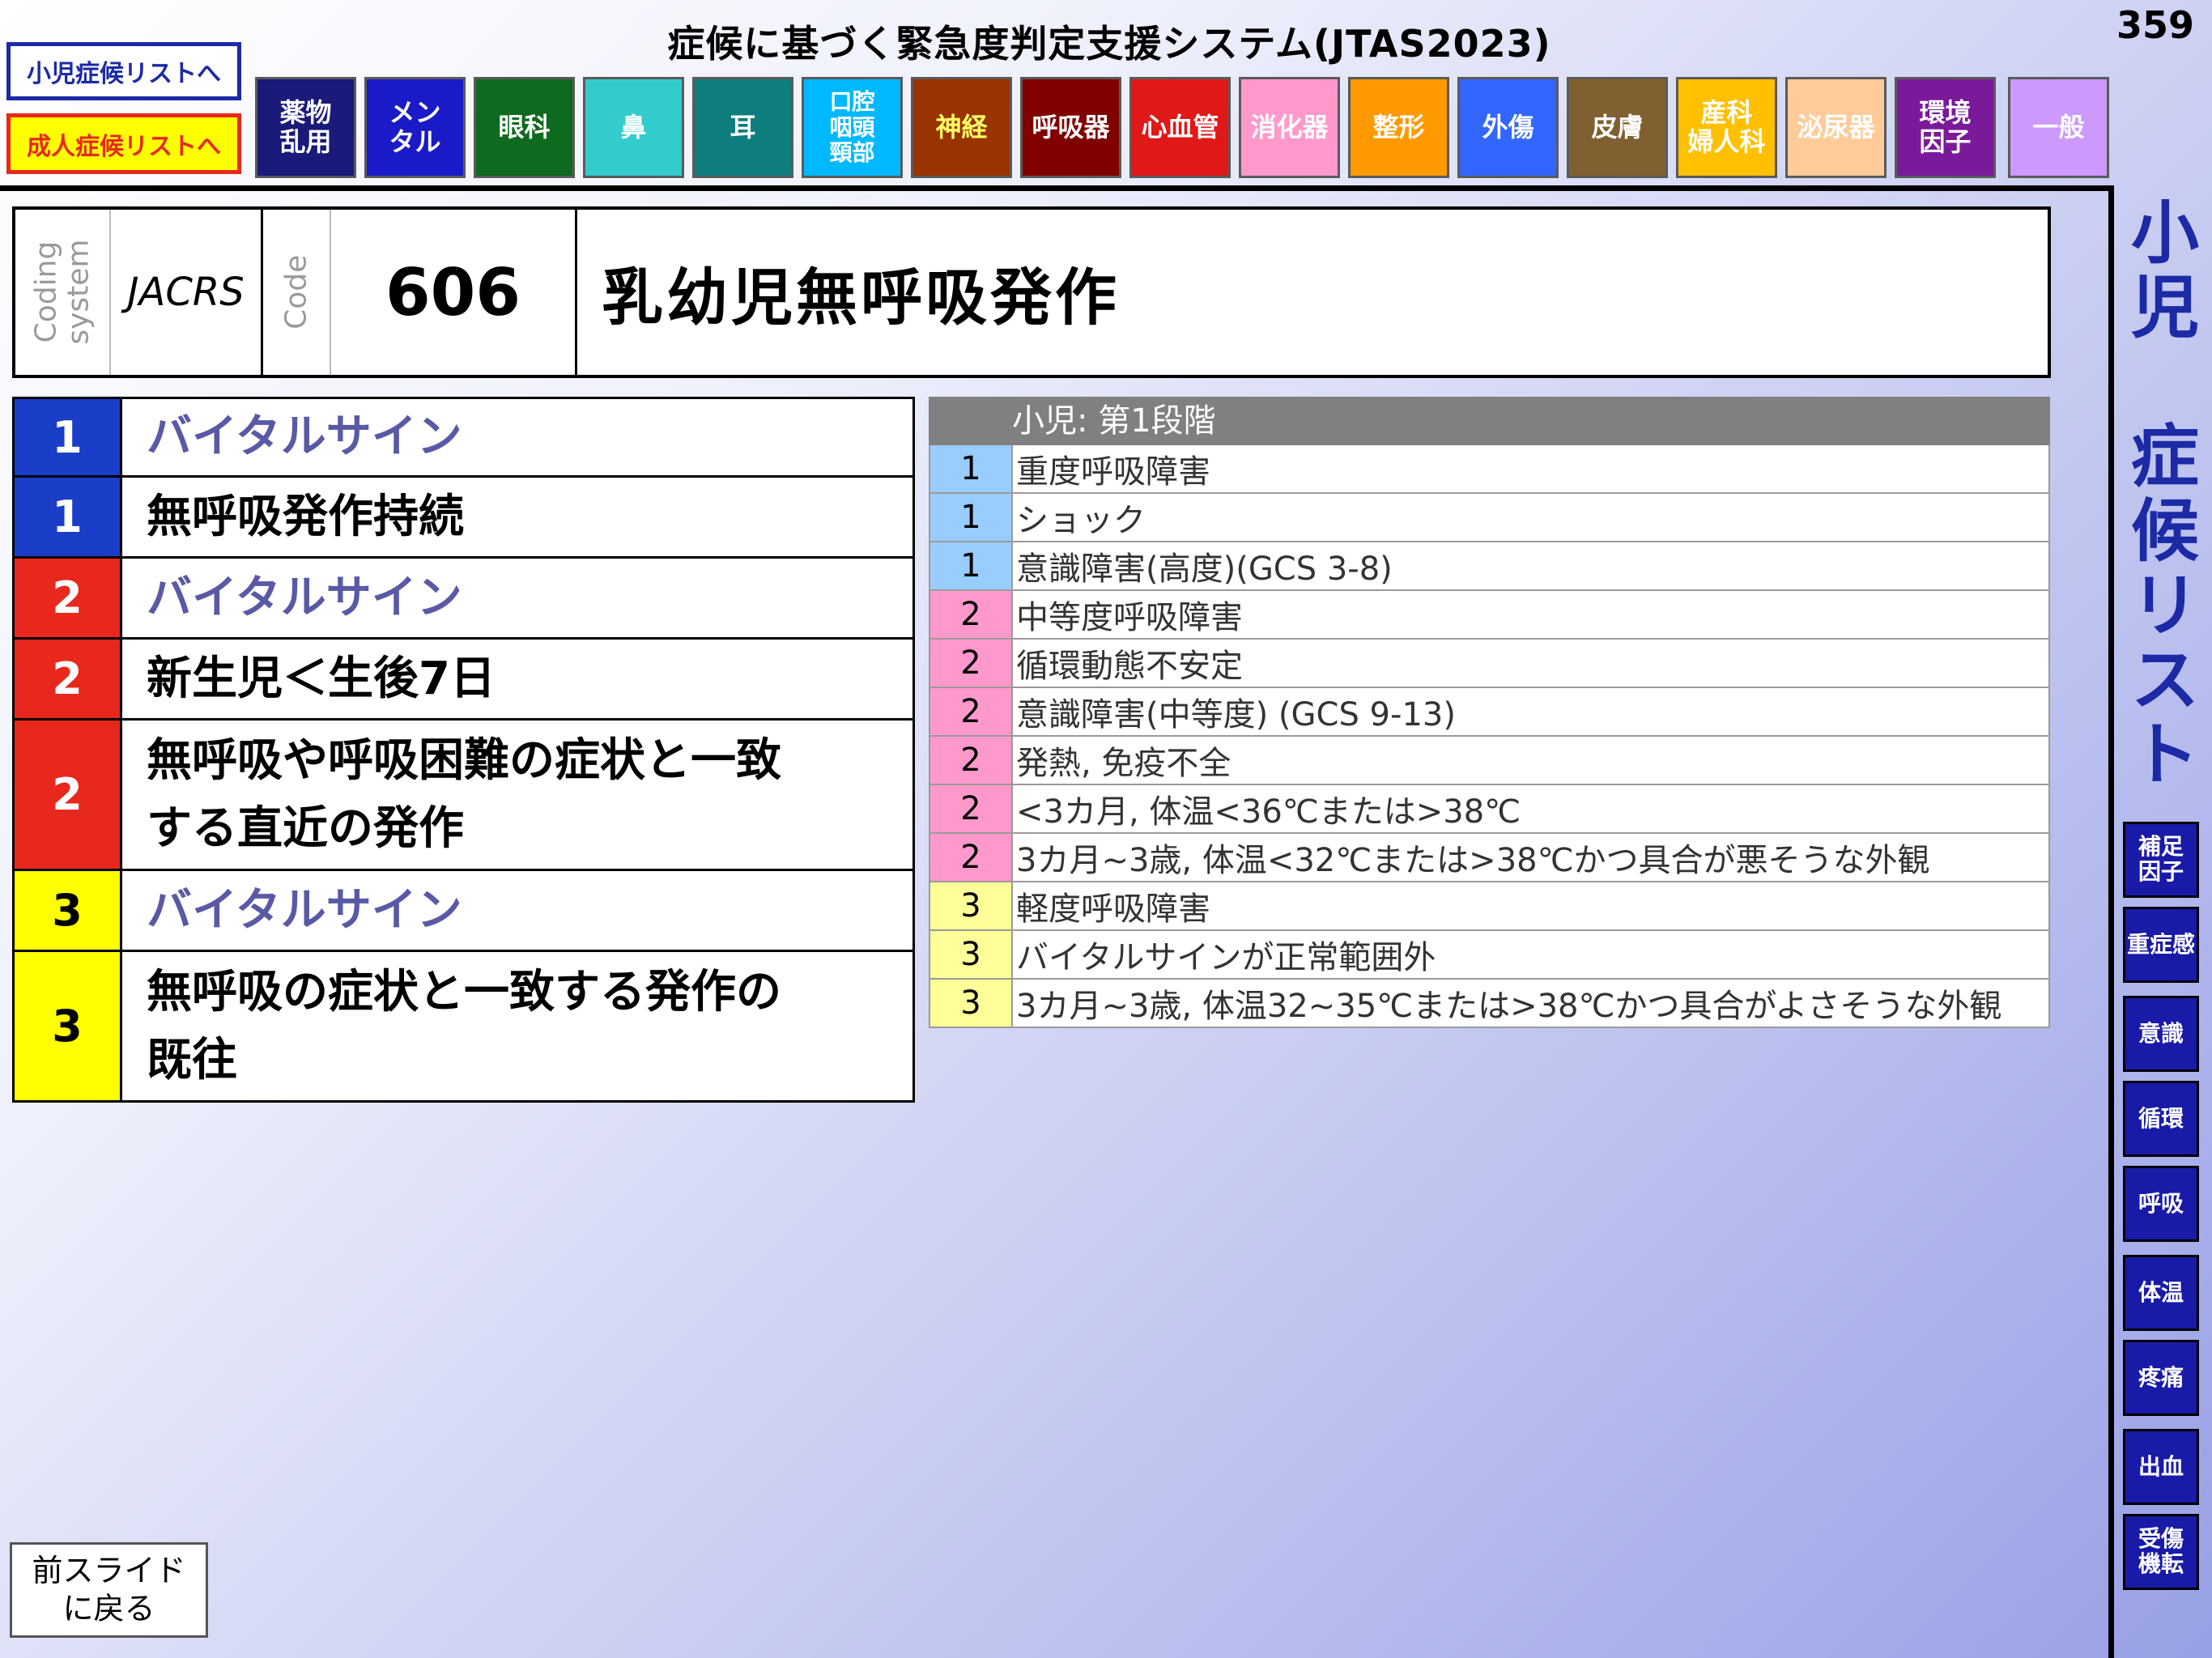  Describe the element at coordinates (123, 71) in the screenshot. I see `child-symptom-list-button: 小児症候リストへ` at that location.